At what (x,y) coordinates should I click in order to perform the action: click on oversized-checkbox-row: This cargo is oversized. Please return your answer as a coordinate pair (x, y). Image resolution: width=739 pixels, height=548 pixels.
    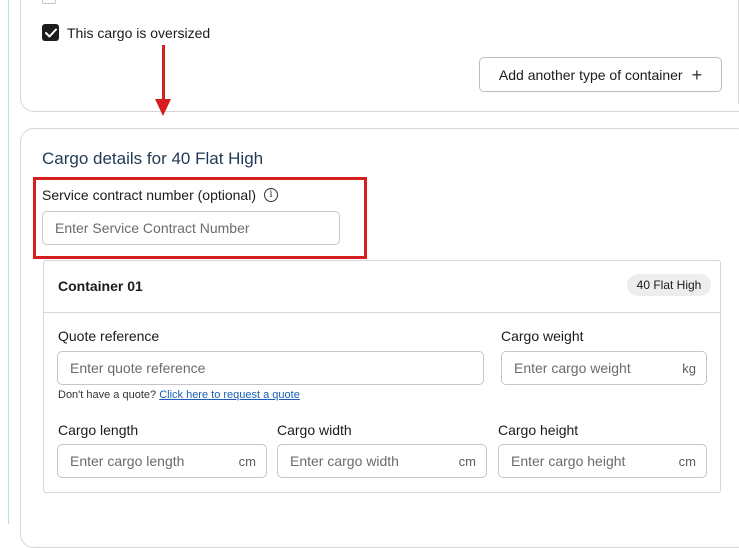
    Looking at the image, I should click on (126, 32).